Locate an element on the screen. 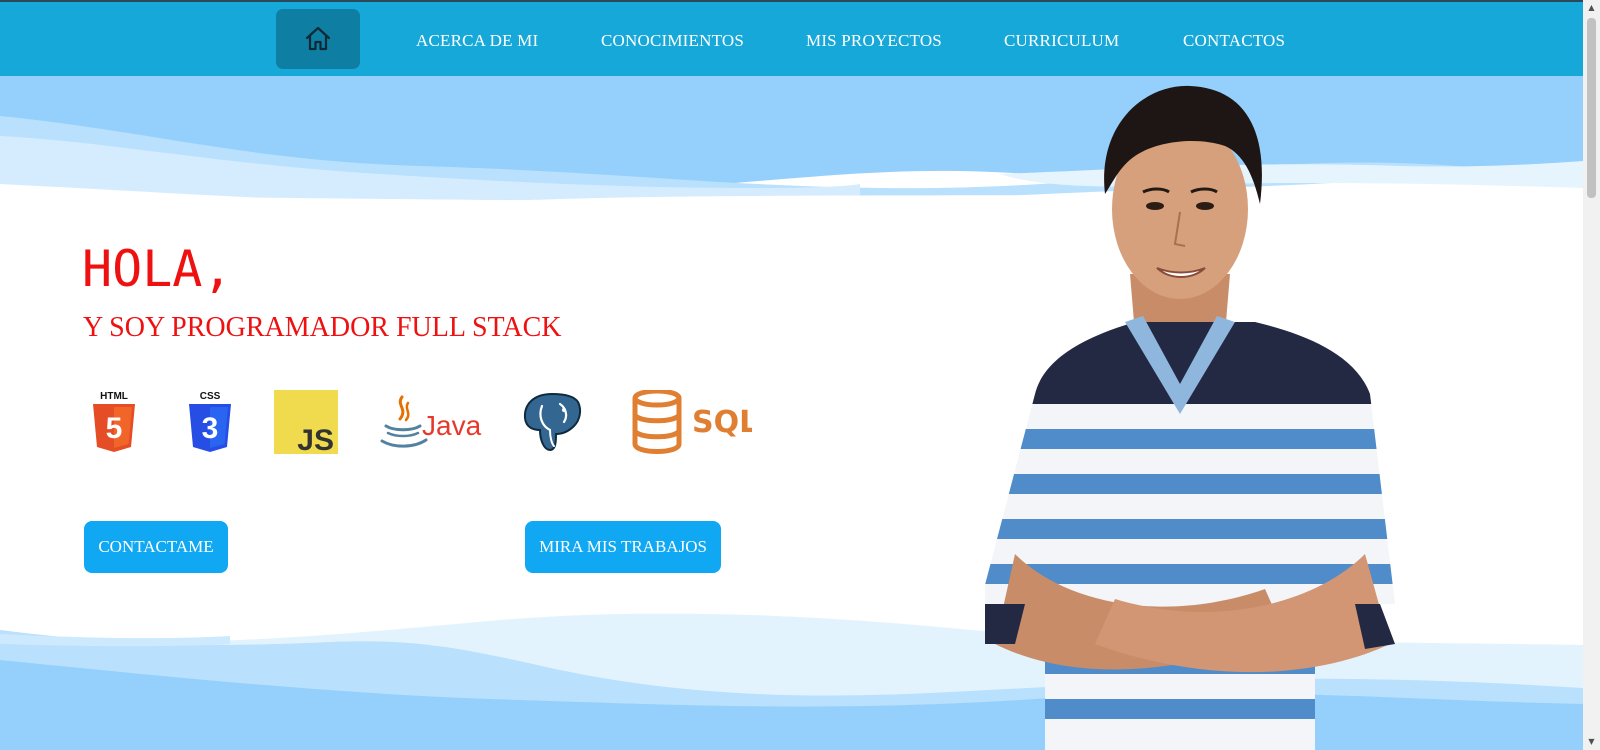 The height and width of the screenshot is (750, 1600). contact-button: CONTACTAME is located at coordinates (156, 547).